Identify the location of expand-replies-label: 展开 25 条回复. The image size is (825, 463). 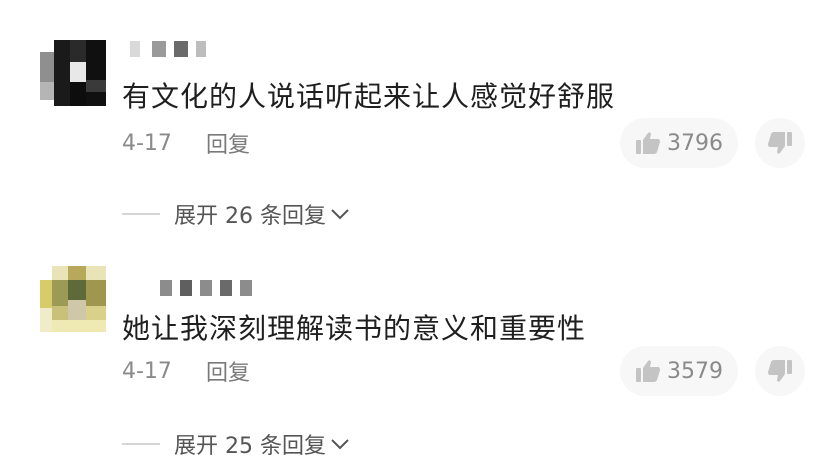
(250, 446).